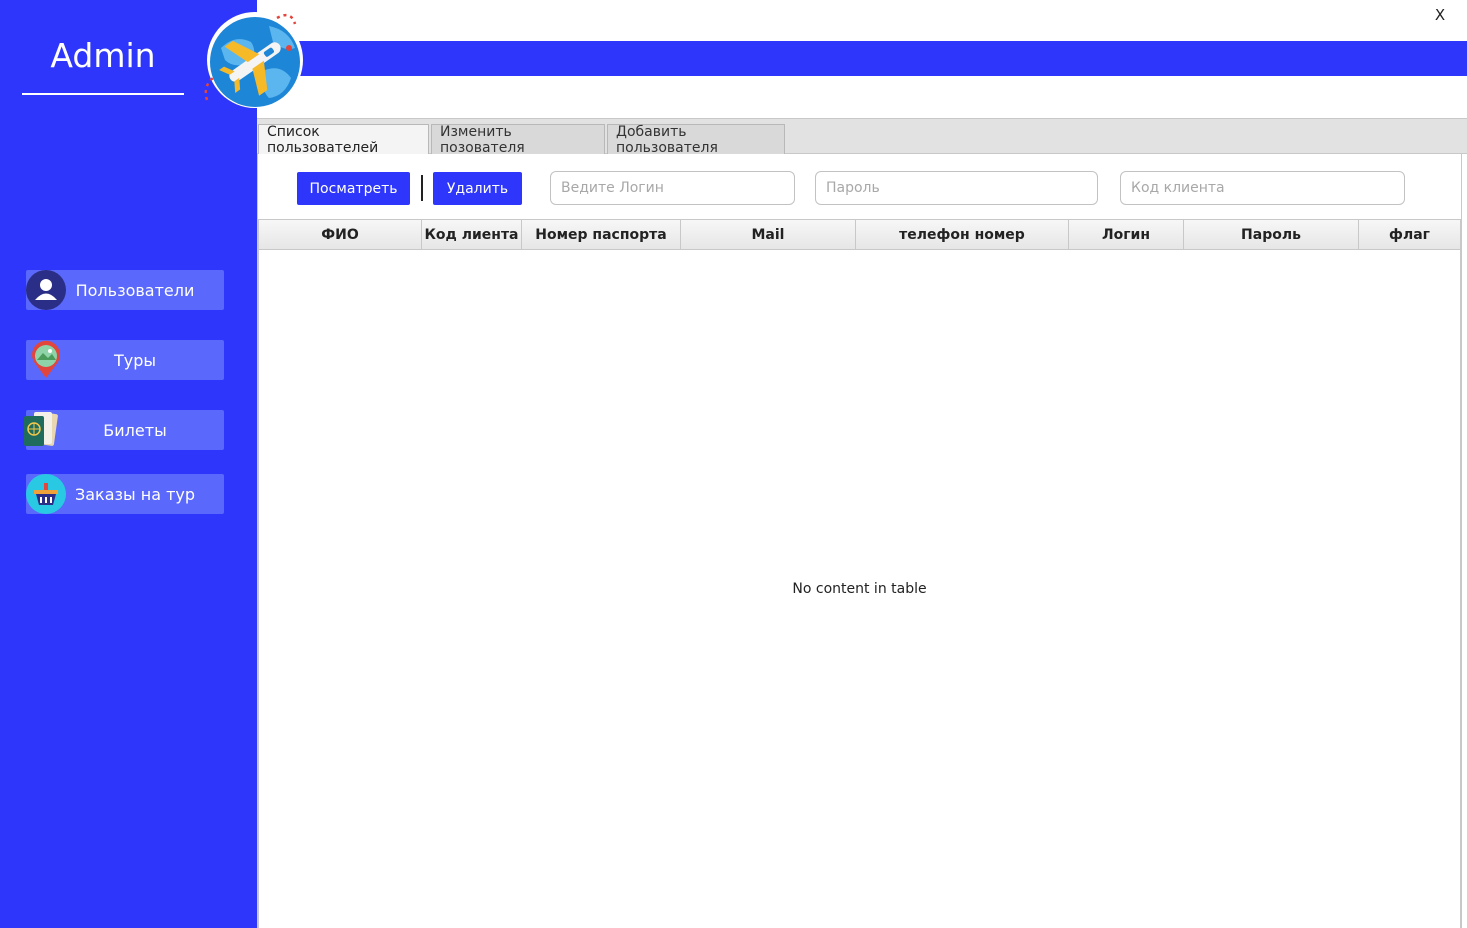 The width and height of the screenshot is (1467, 928). I want to click on close-button: X, so click(1440, 17).